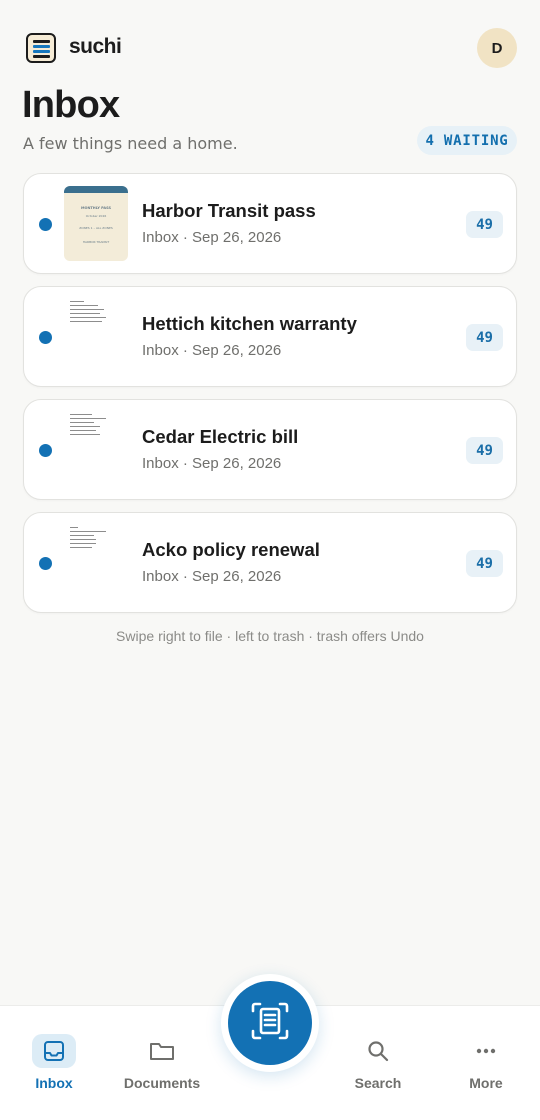 Image resolution: width=540 pixels, height=1120 pixels. Describe the element at coordinates (220, 436) in the screenshot. I see `item-title: Cedar Electric bill` at that location.